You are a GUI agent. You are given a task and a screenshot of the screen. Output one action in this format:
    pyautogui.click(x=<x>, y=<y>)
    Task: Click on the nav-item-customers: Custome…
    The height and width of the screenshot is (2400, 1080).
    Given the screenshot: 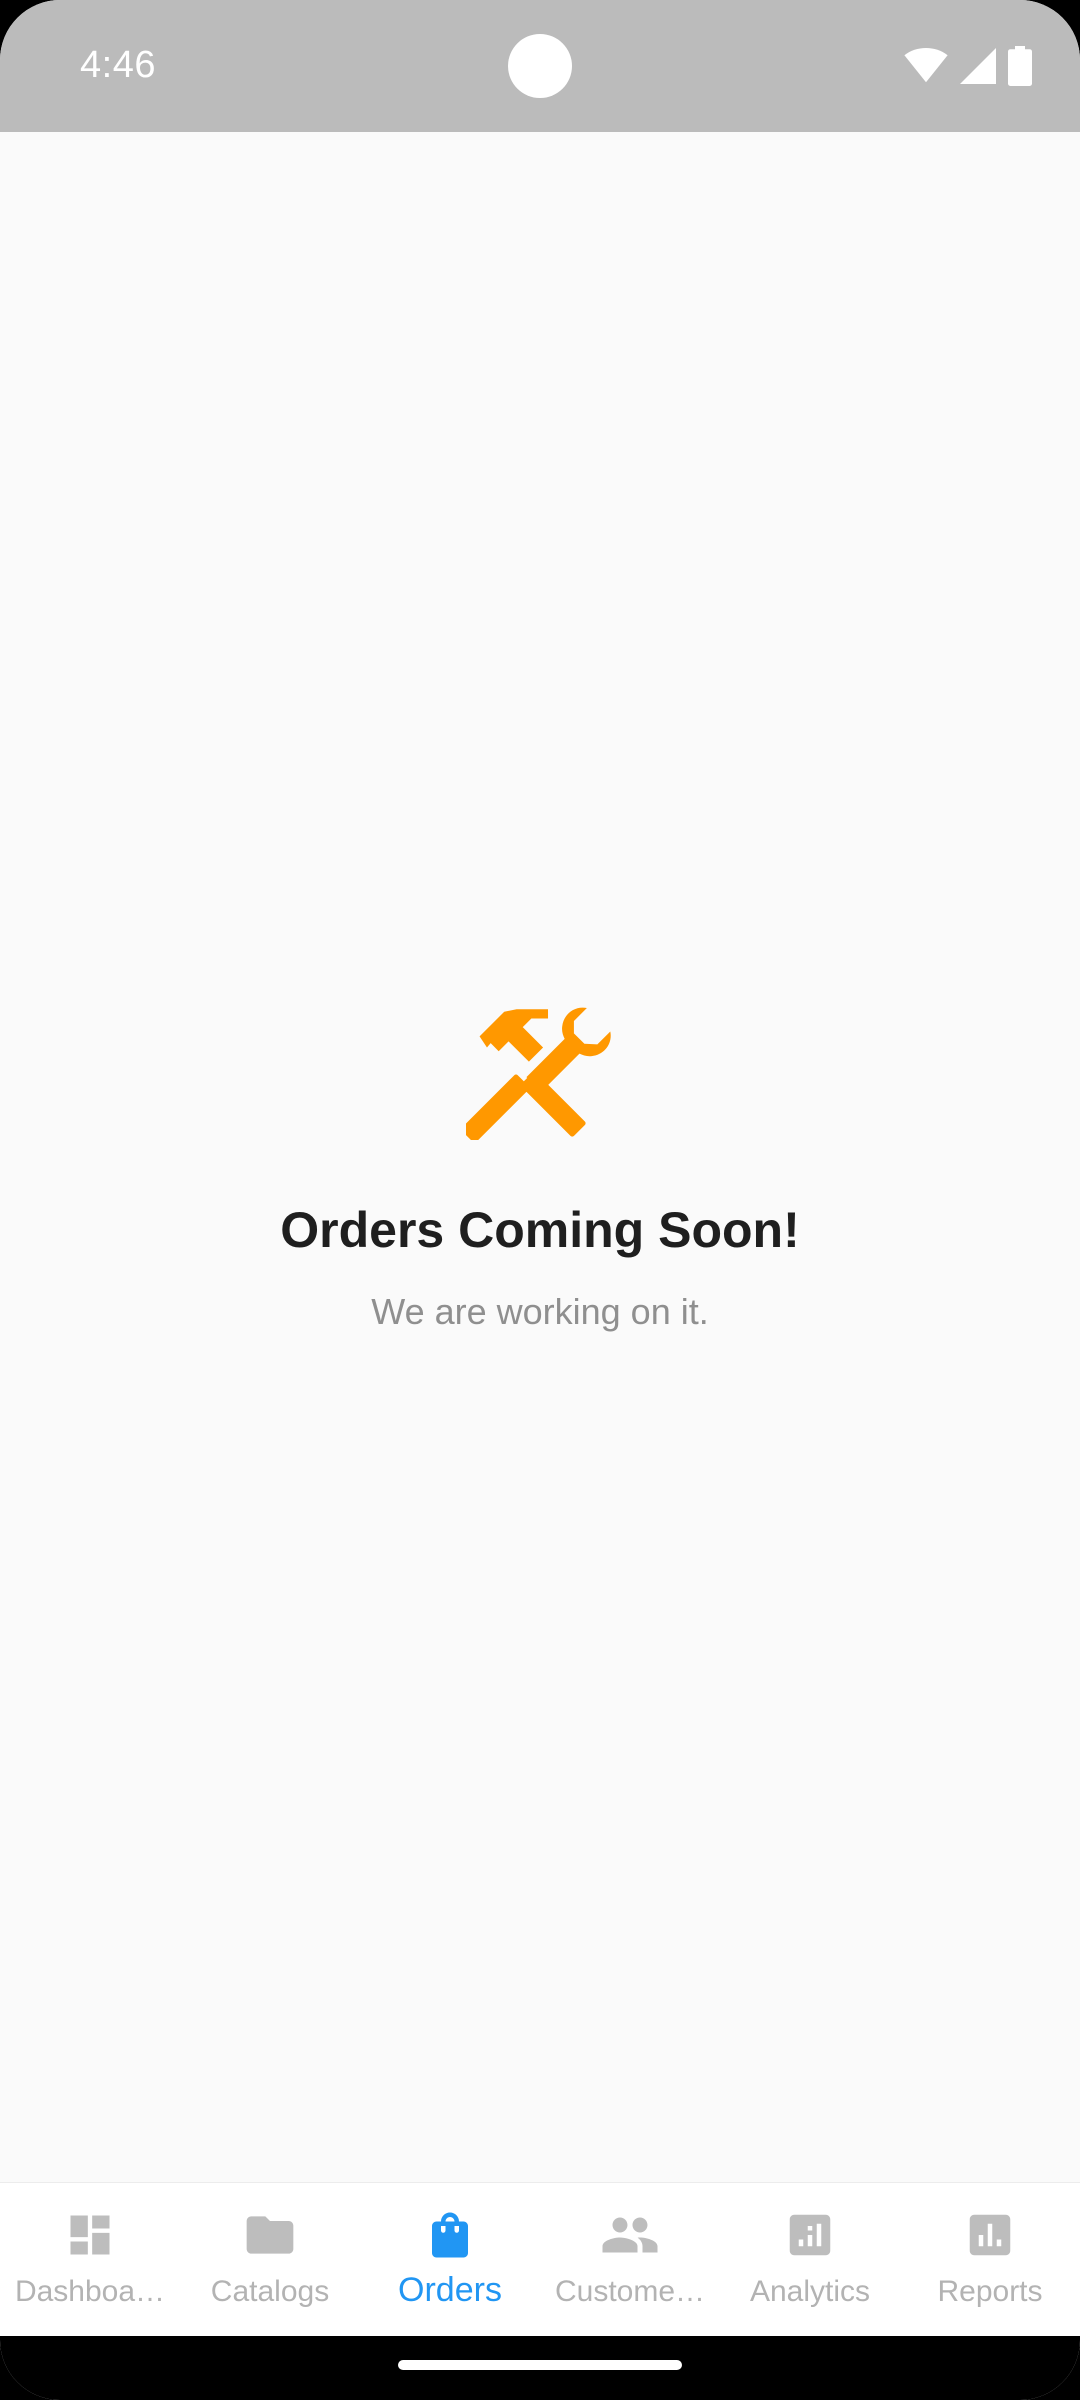 What is the action you would take?
    pyautogui.click(x=630, y=2260)
    